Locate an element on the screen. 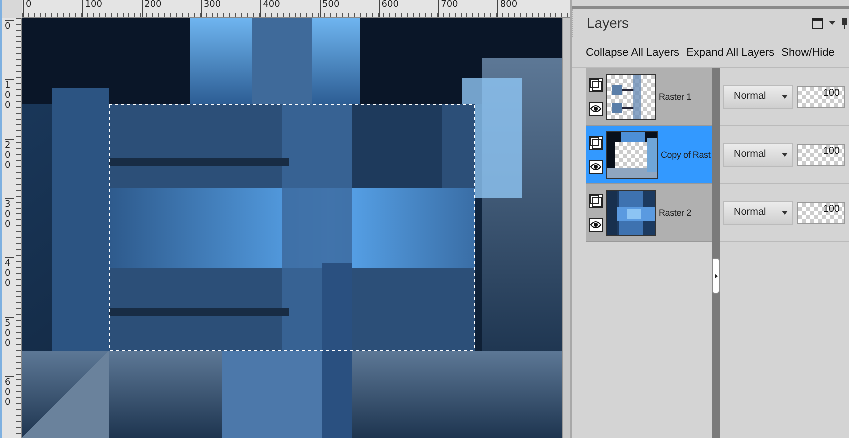 This screenshot has height=438, width=849. window-icon is located at coordinates (817, 23).